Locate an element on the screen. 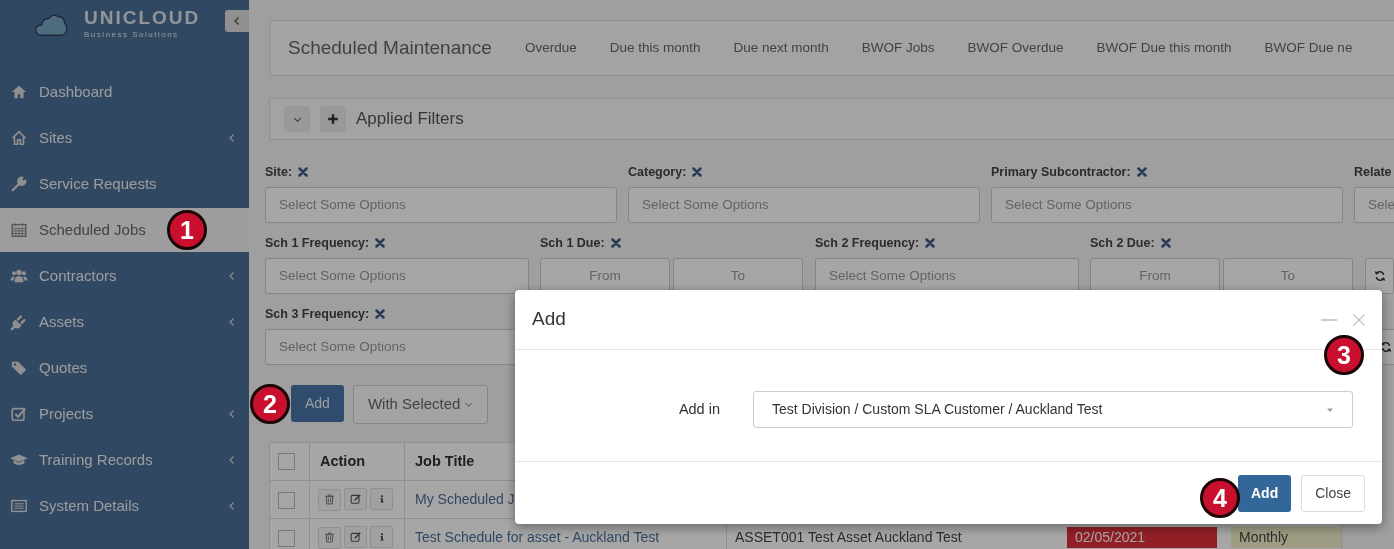  filter-label: Primary Subcontractor: is located at coordinates (1061, 172).